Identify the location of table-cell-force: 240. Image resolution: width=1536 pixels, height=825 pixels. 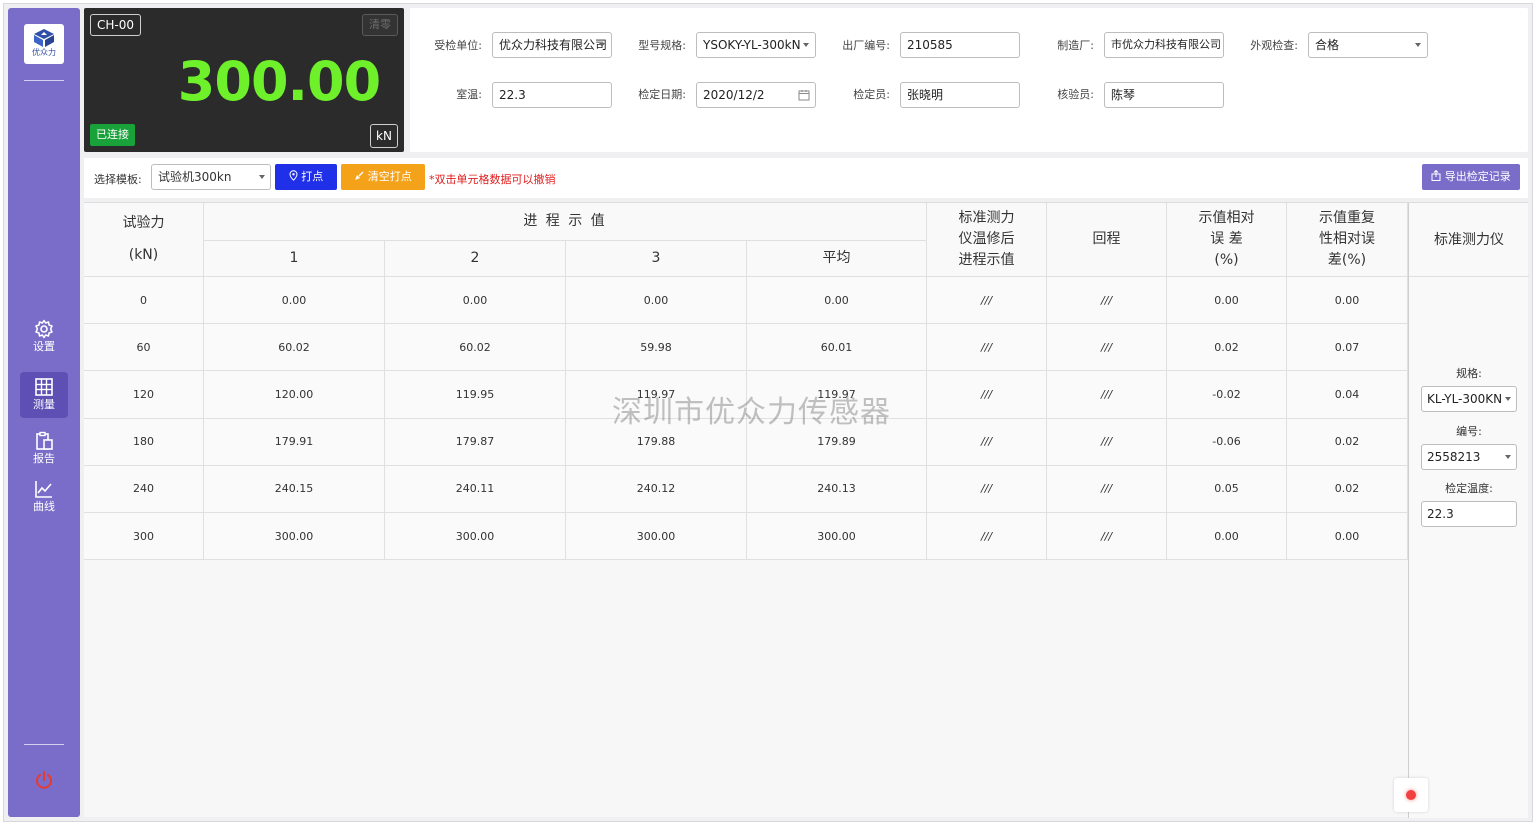
(144, 489).